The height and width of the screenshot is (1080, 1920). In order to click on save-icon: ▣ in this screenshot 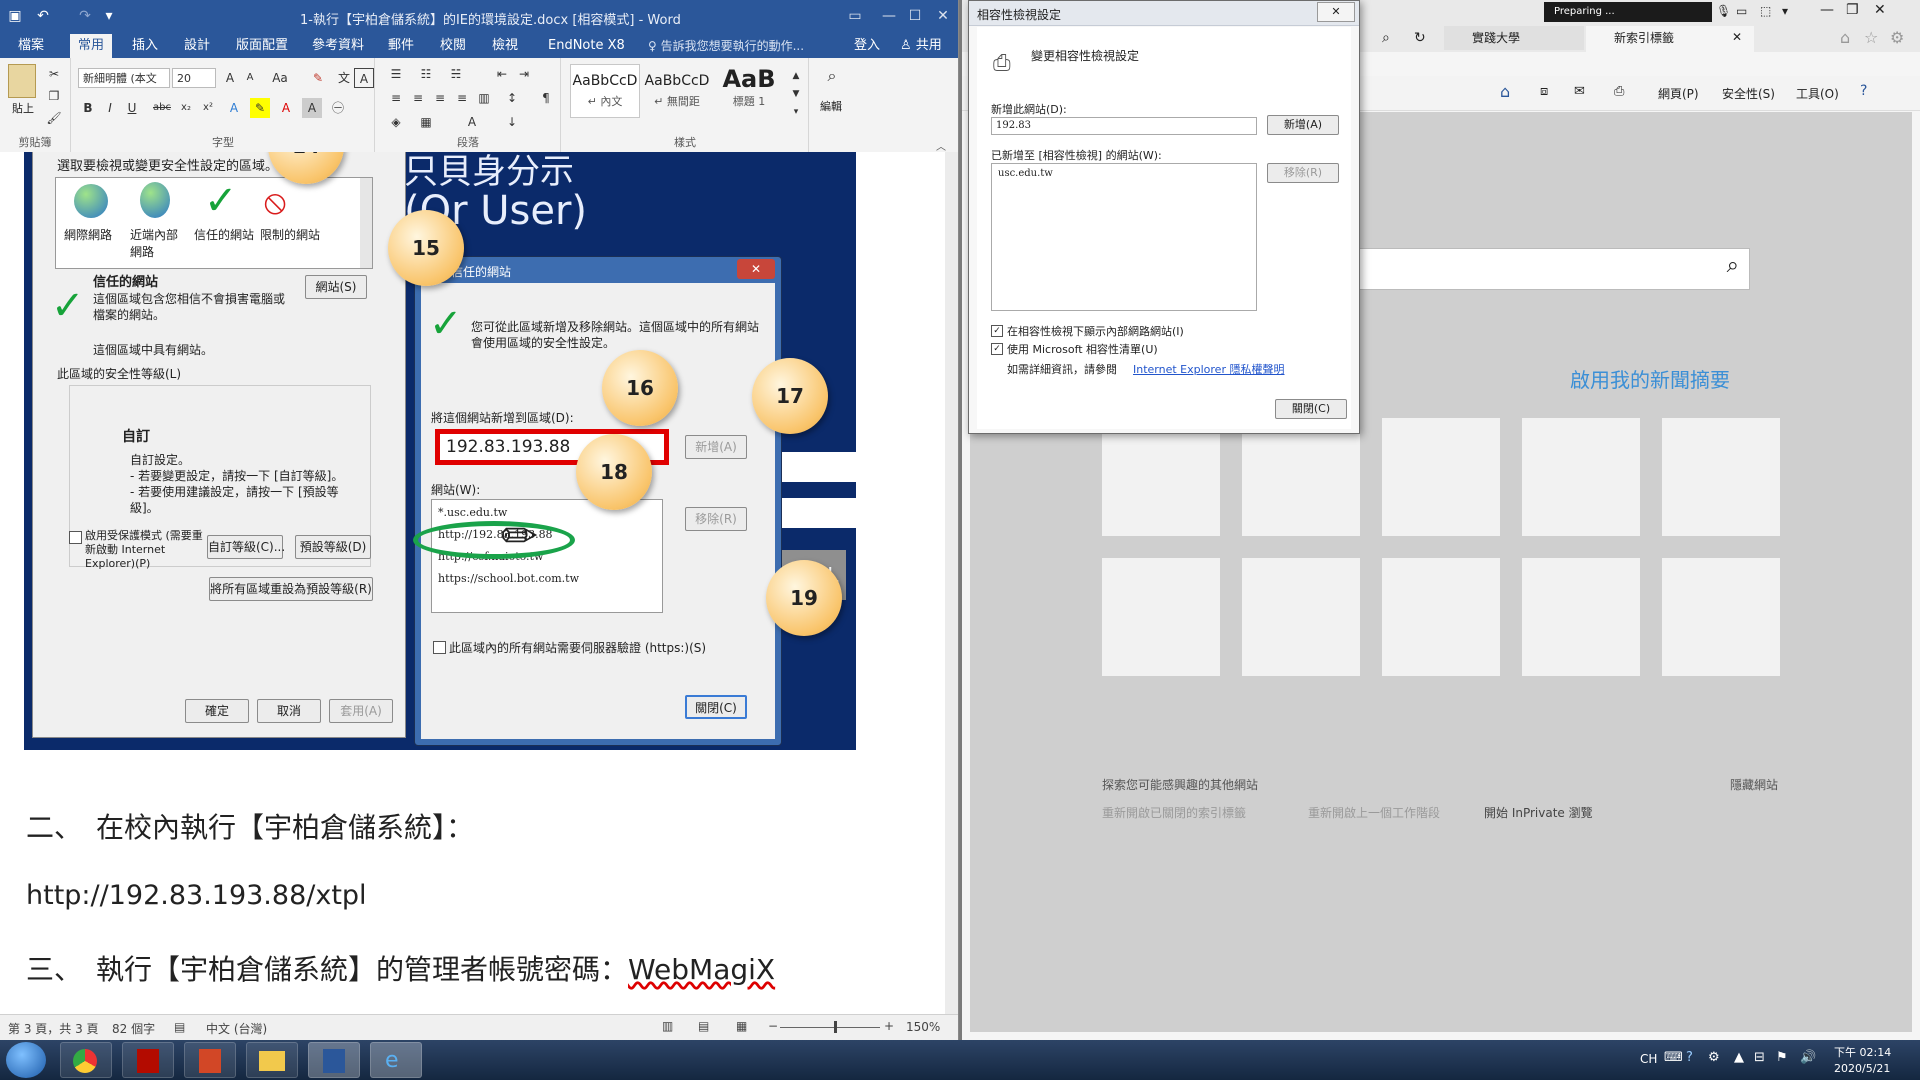, I will do `click(15, 16)`.